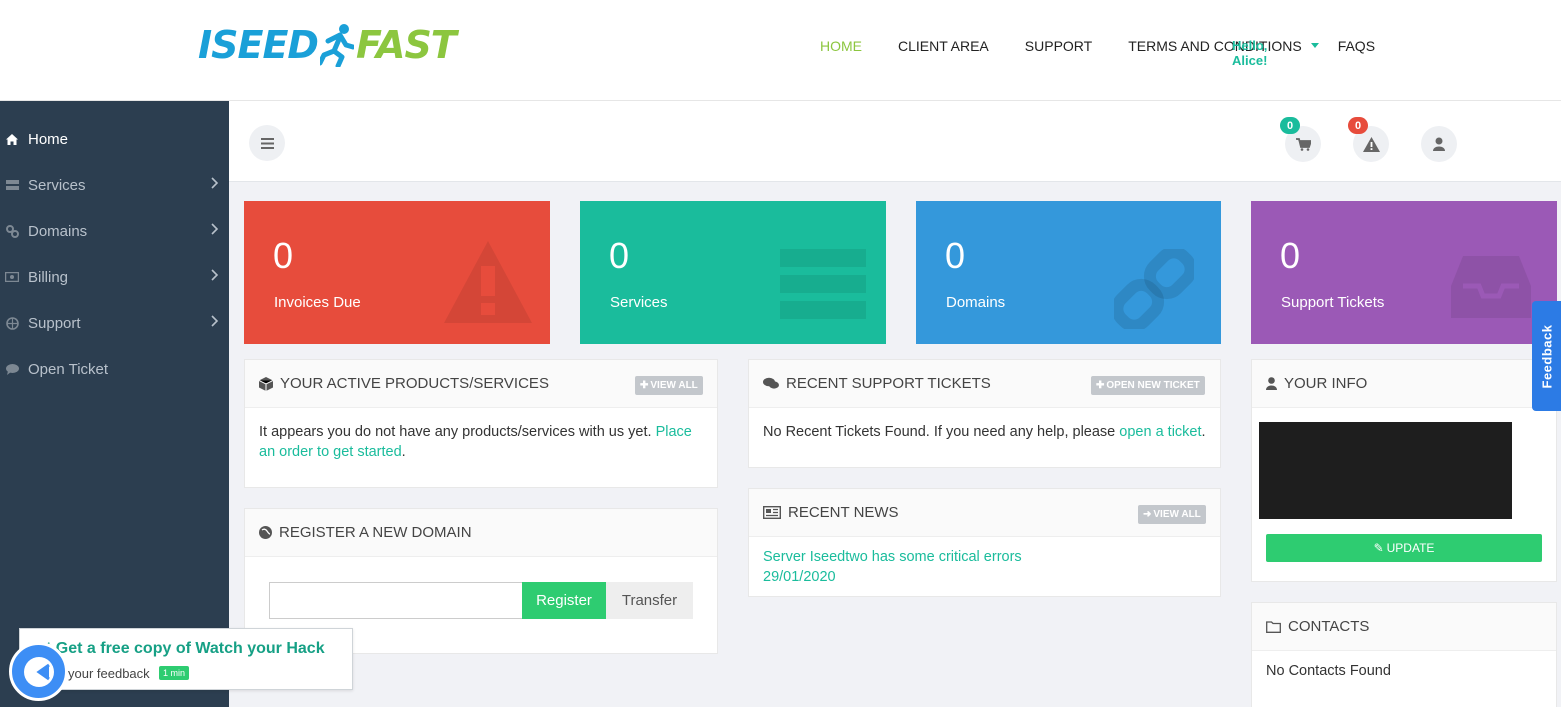 The width and height of the screenshot is (1561, 707). What do you see at coordinates (114, 231) in the screenshot?
I see `sidebar-item-domains: Domains` at bounding box center [114, 231].